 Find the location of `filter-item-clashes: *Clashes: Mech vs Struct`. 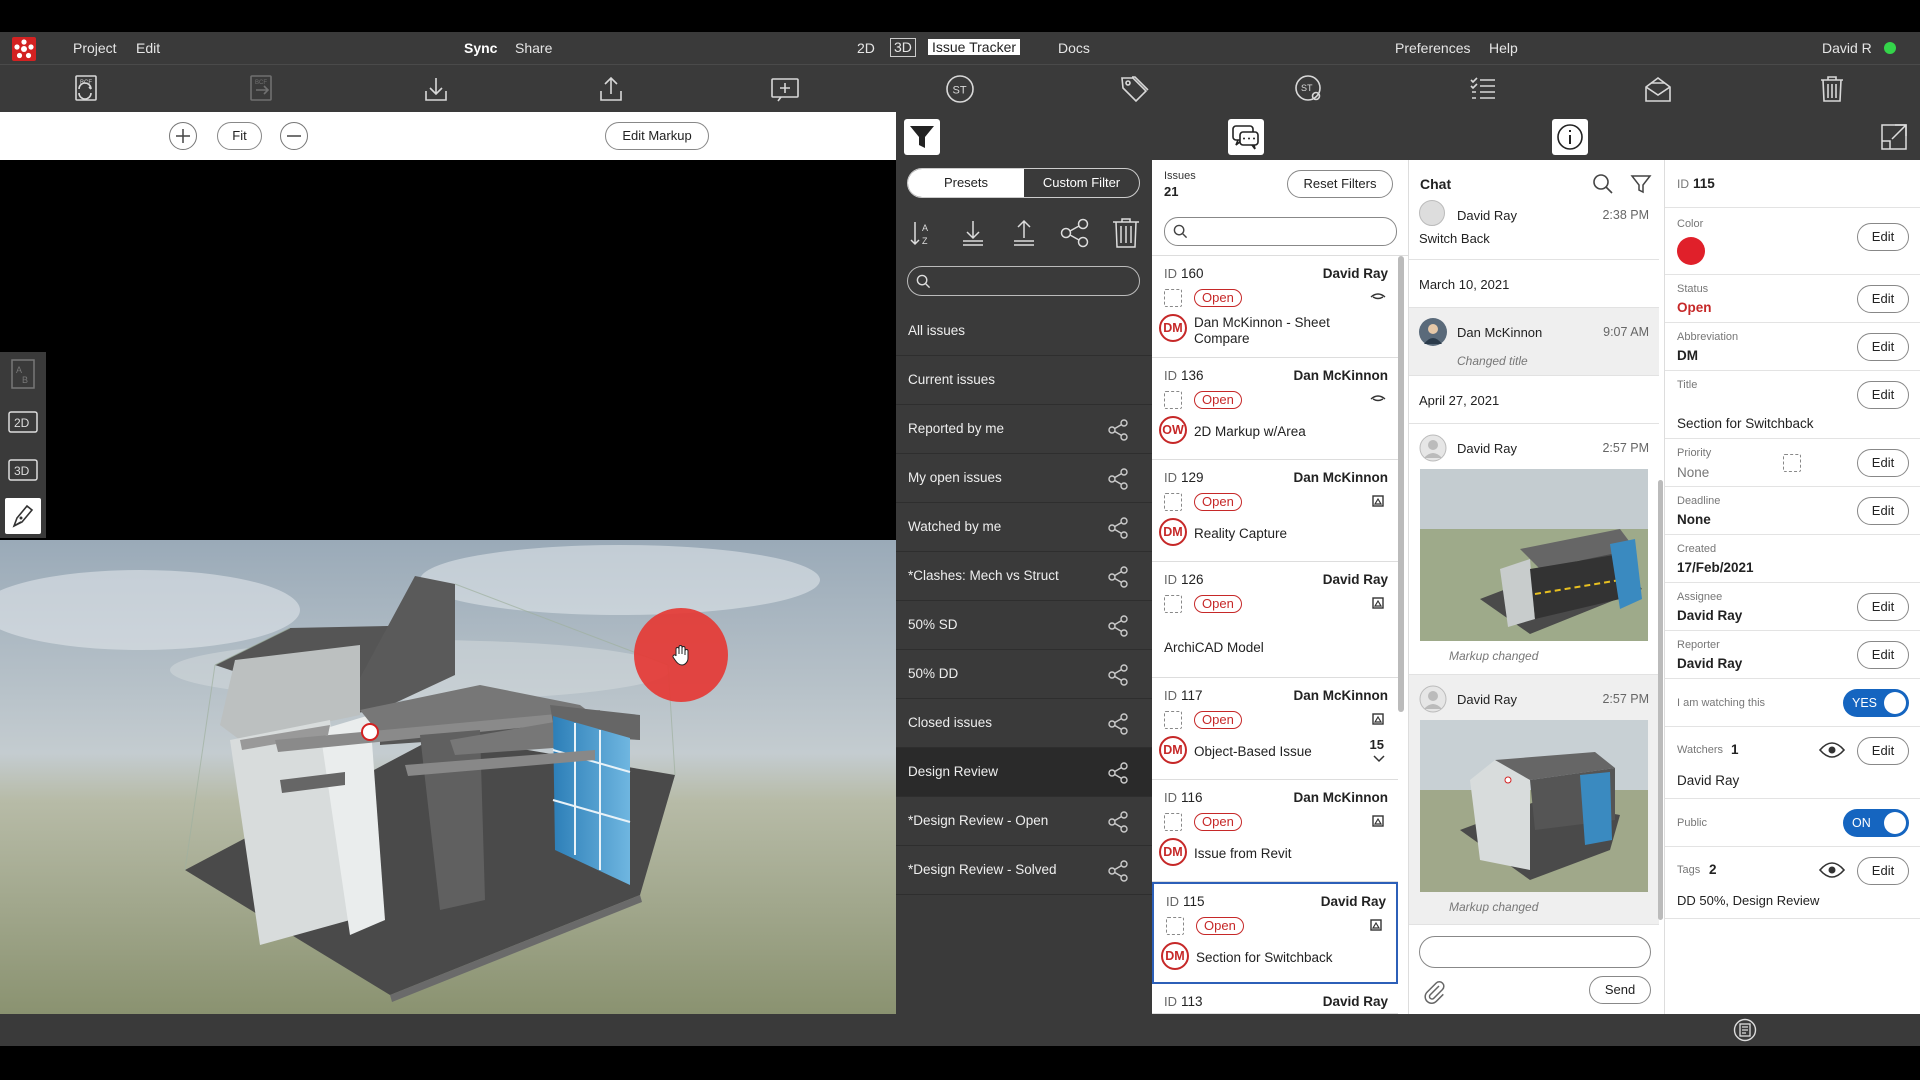

filter-item-clashes: *Clashes: Mech vs Struct is located at coordinates (1024, 576).